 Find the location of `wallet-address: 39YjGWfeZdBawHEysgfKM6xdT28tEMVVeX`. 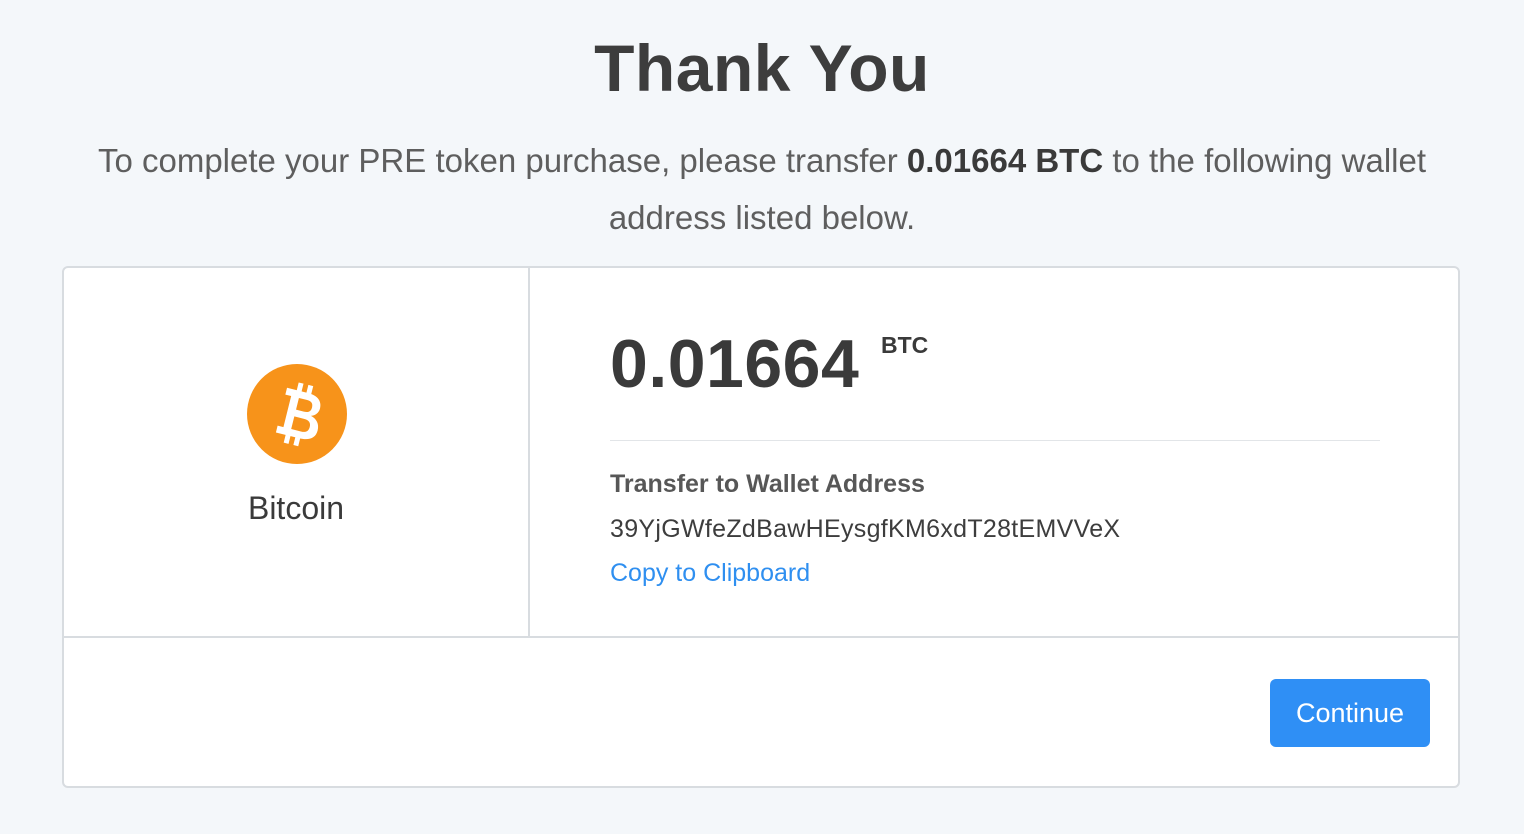

wallet-address: 39YjGWfeZdBawHEysgfKM6xdT28tEMVVeX is located at coordinates (865, 529).